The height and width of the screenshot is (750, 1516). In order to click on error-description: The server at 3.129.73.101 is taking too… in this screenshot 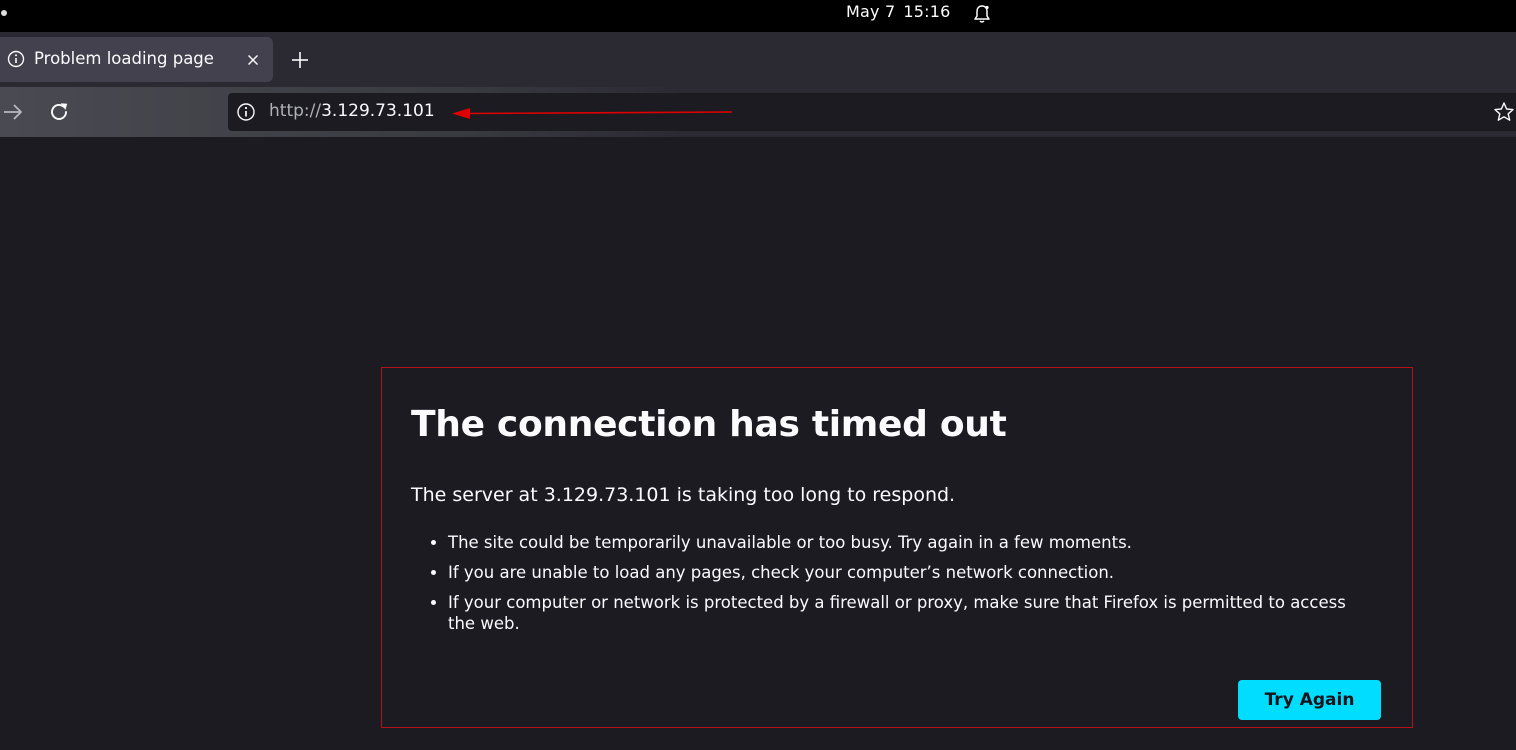, I will do `click(683, 495)`.